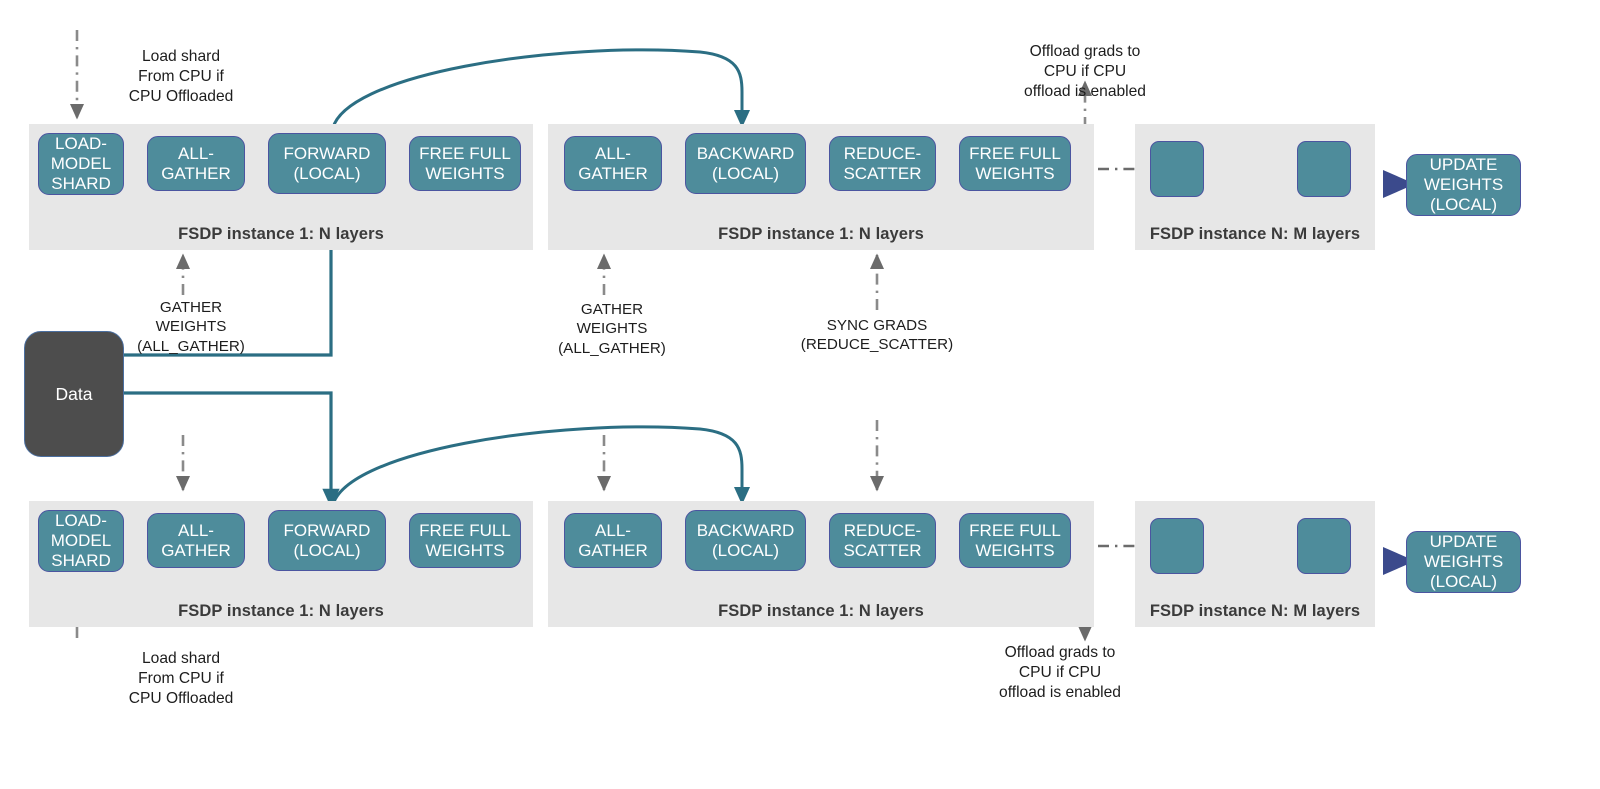 The height and width of the screenshot is (789, 1600). I want to click on node-update-weights-b: UPDATE WEIGHTS (LOCAL), so click(1463, 562).